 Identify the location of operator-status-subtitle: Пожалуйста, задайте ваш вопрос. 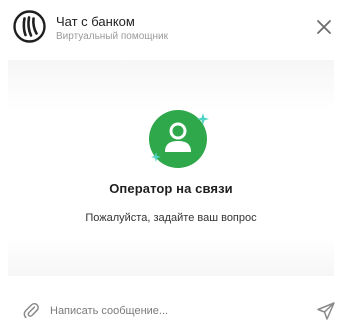
(171, 218).